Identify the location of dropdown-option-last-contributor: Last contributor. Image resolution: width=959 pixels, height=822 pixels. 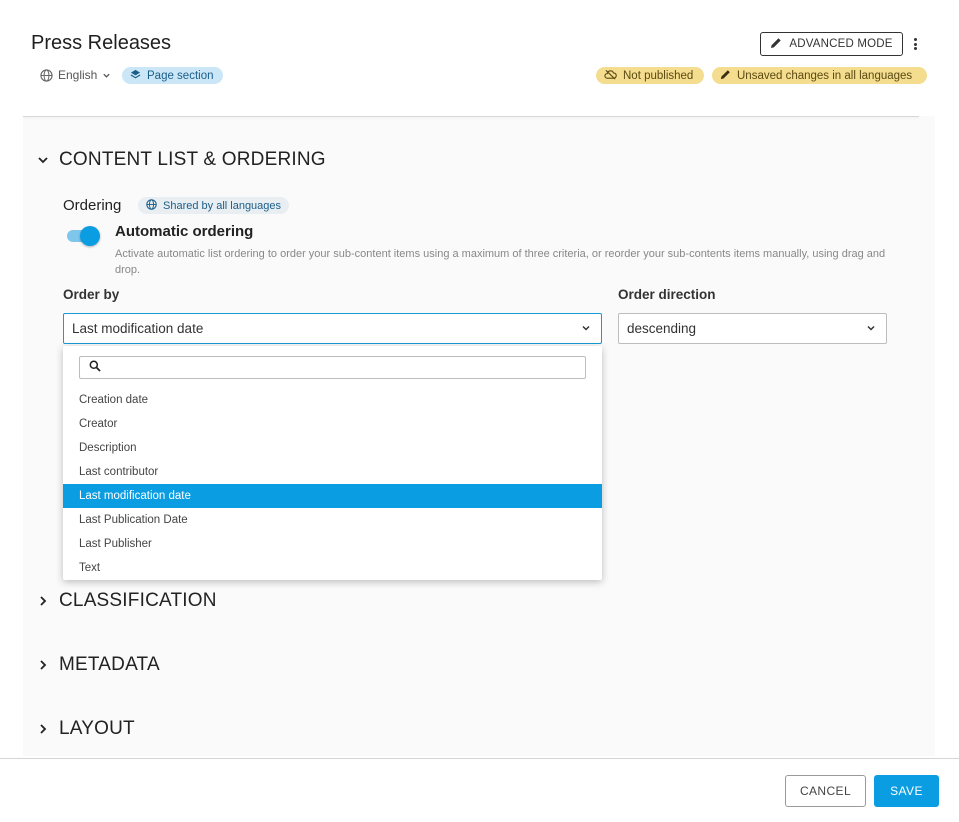
(332, 472).